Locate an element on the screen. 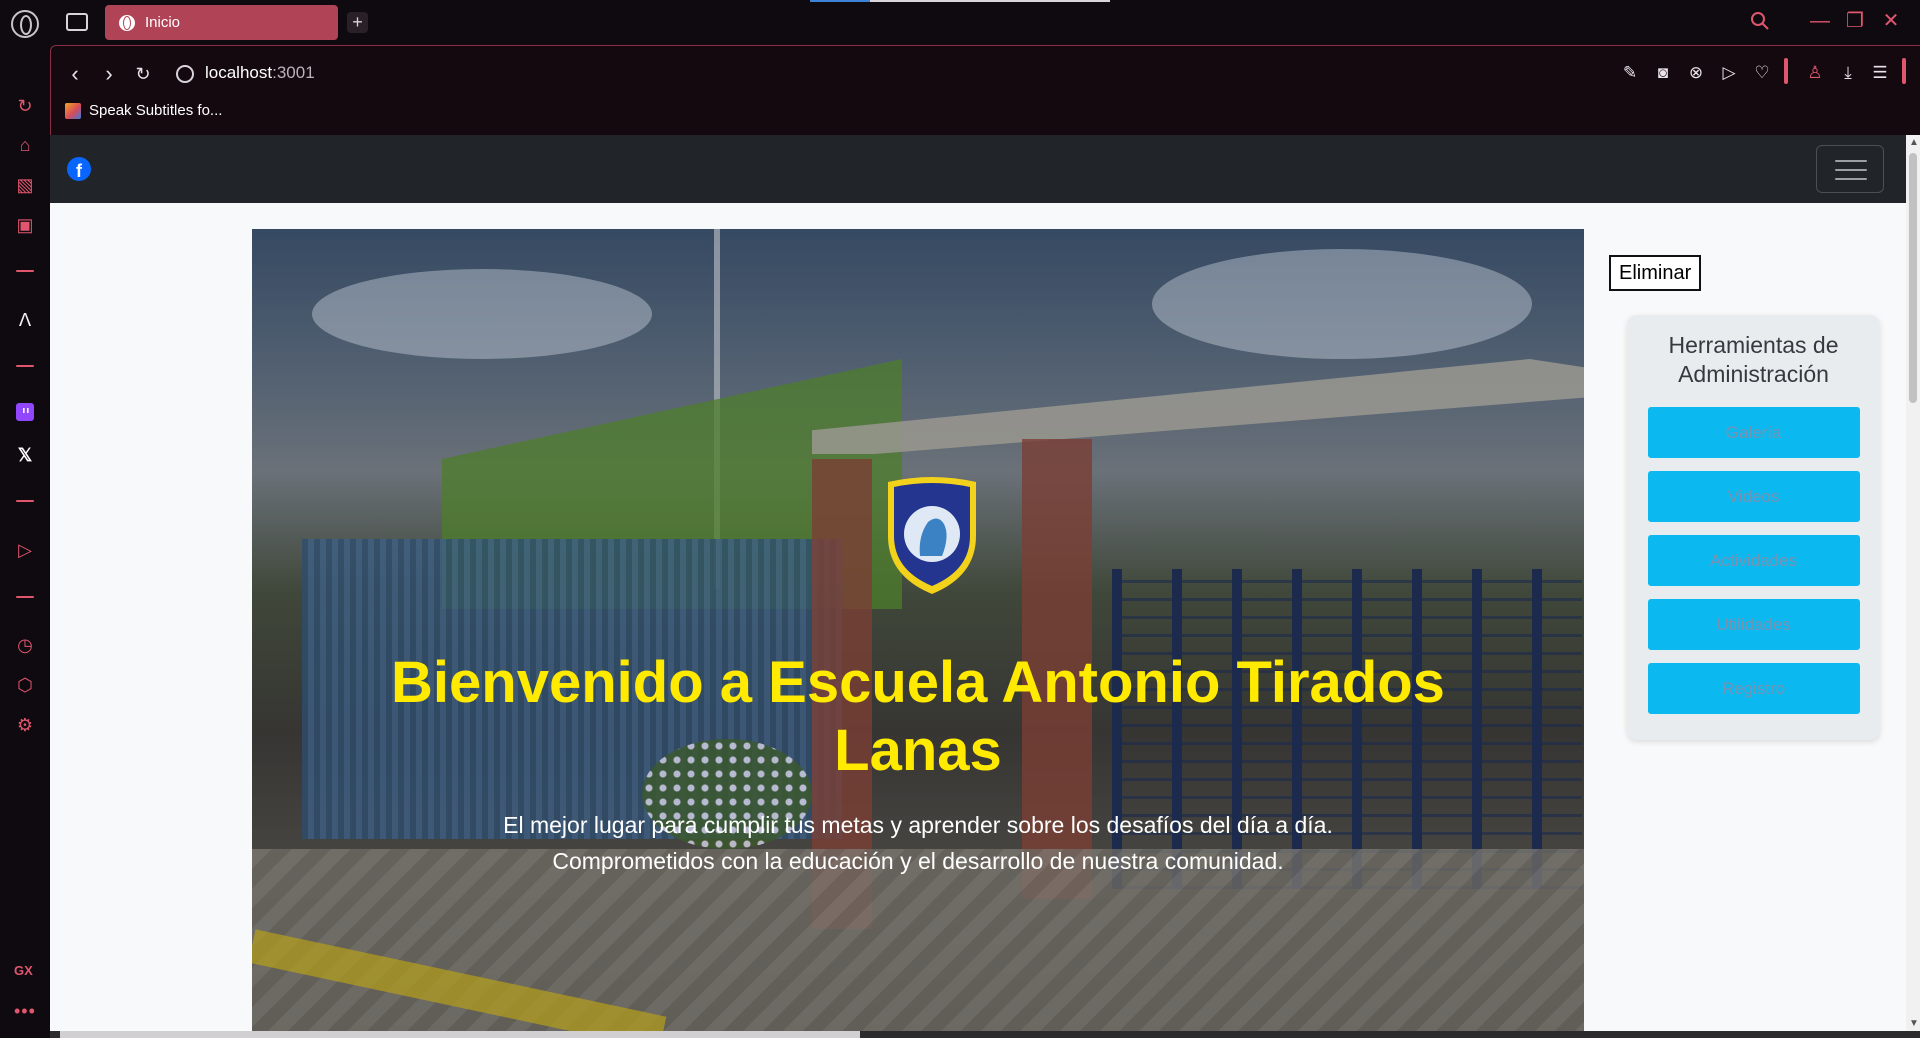 Image resolution: width=1920 pixels, height=1038 pixels. aria-icon: ᐱ is located at coordinates (25, 320).